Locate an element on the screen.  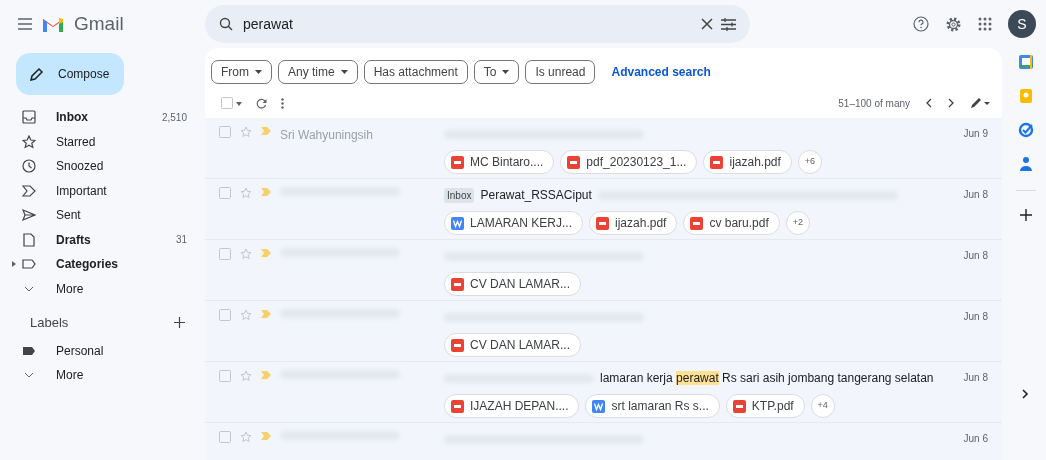
email-snippet: lamaran kerja perawat Rs sari asih jombang tangerang selatan is located at coordinates (767, 378).